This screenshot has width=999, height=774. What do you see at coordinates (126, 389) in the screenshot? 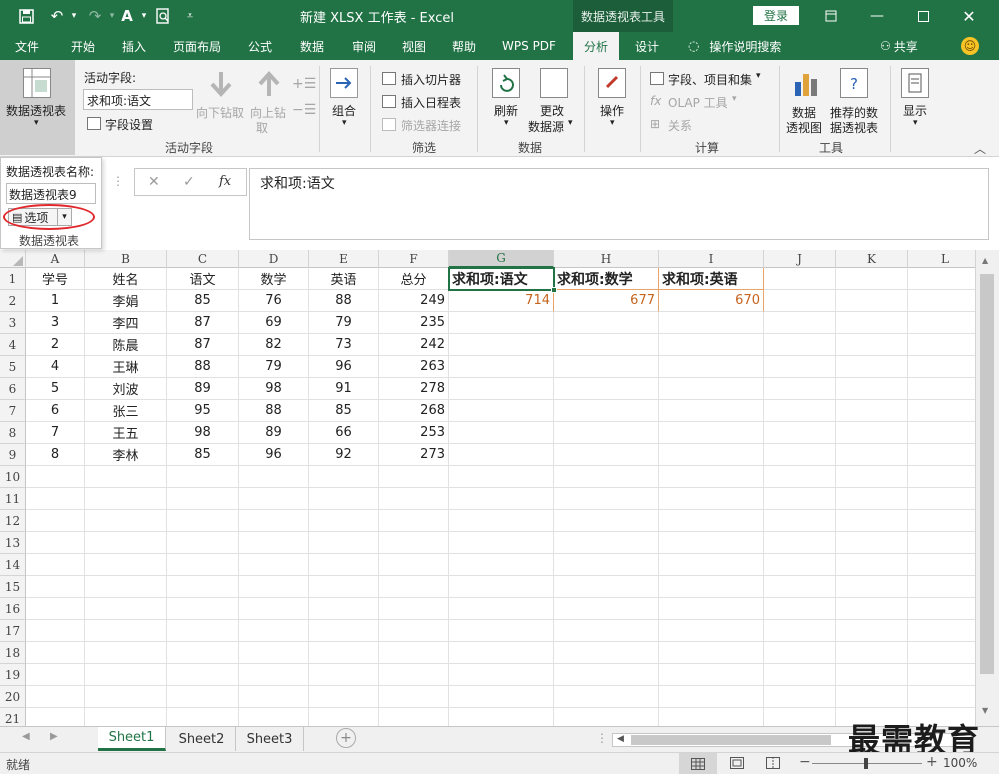
I see `data-cell: 刘波` at bounding box center [126, 389].